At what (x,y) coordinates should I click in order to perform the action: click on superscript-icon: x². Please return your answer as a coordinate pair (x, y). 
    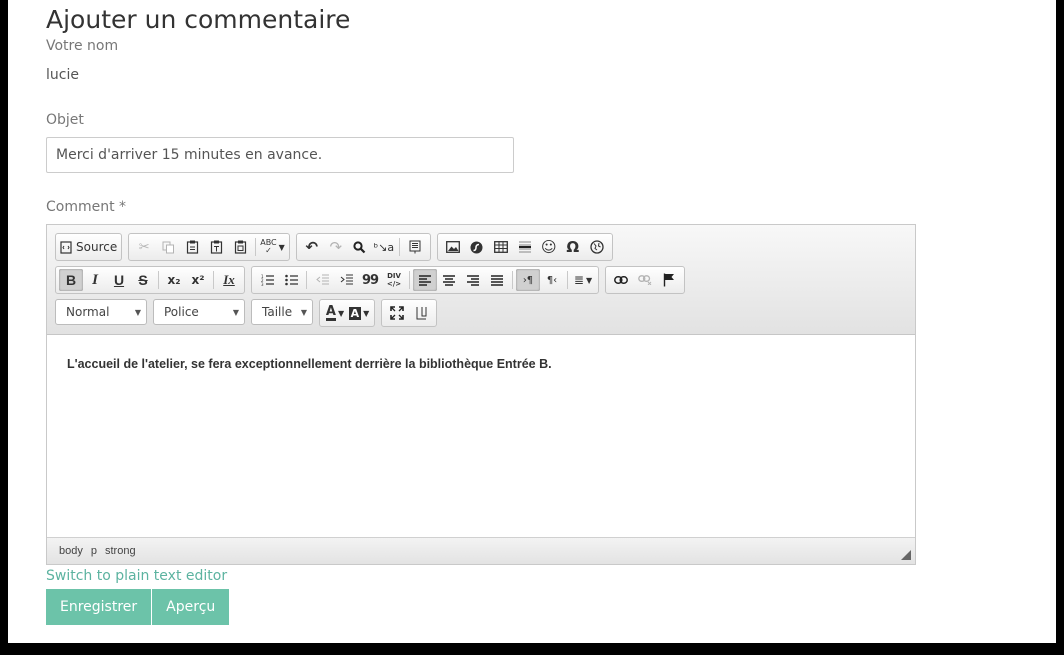
    Looking at the image, I should click on (198, 280).